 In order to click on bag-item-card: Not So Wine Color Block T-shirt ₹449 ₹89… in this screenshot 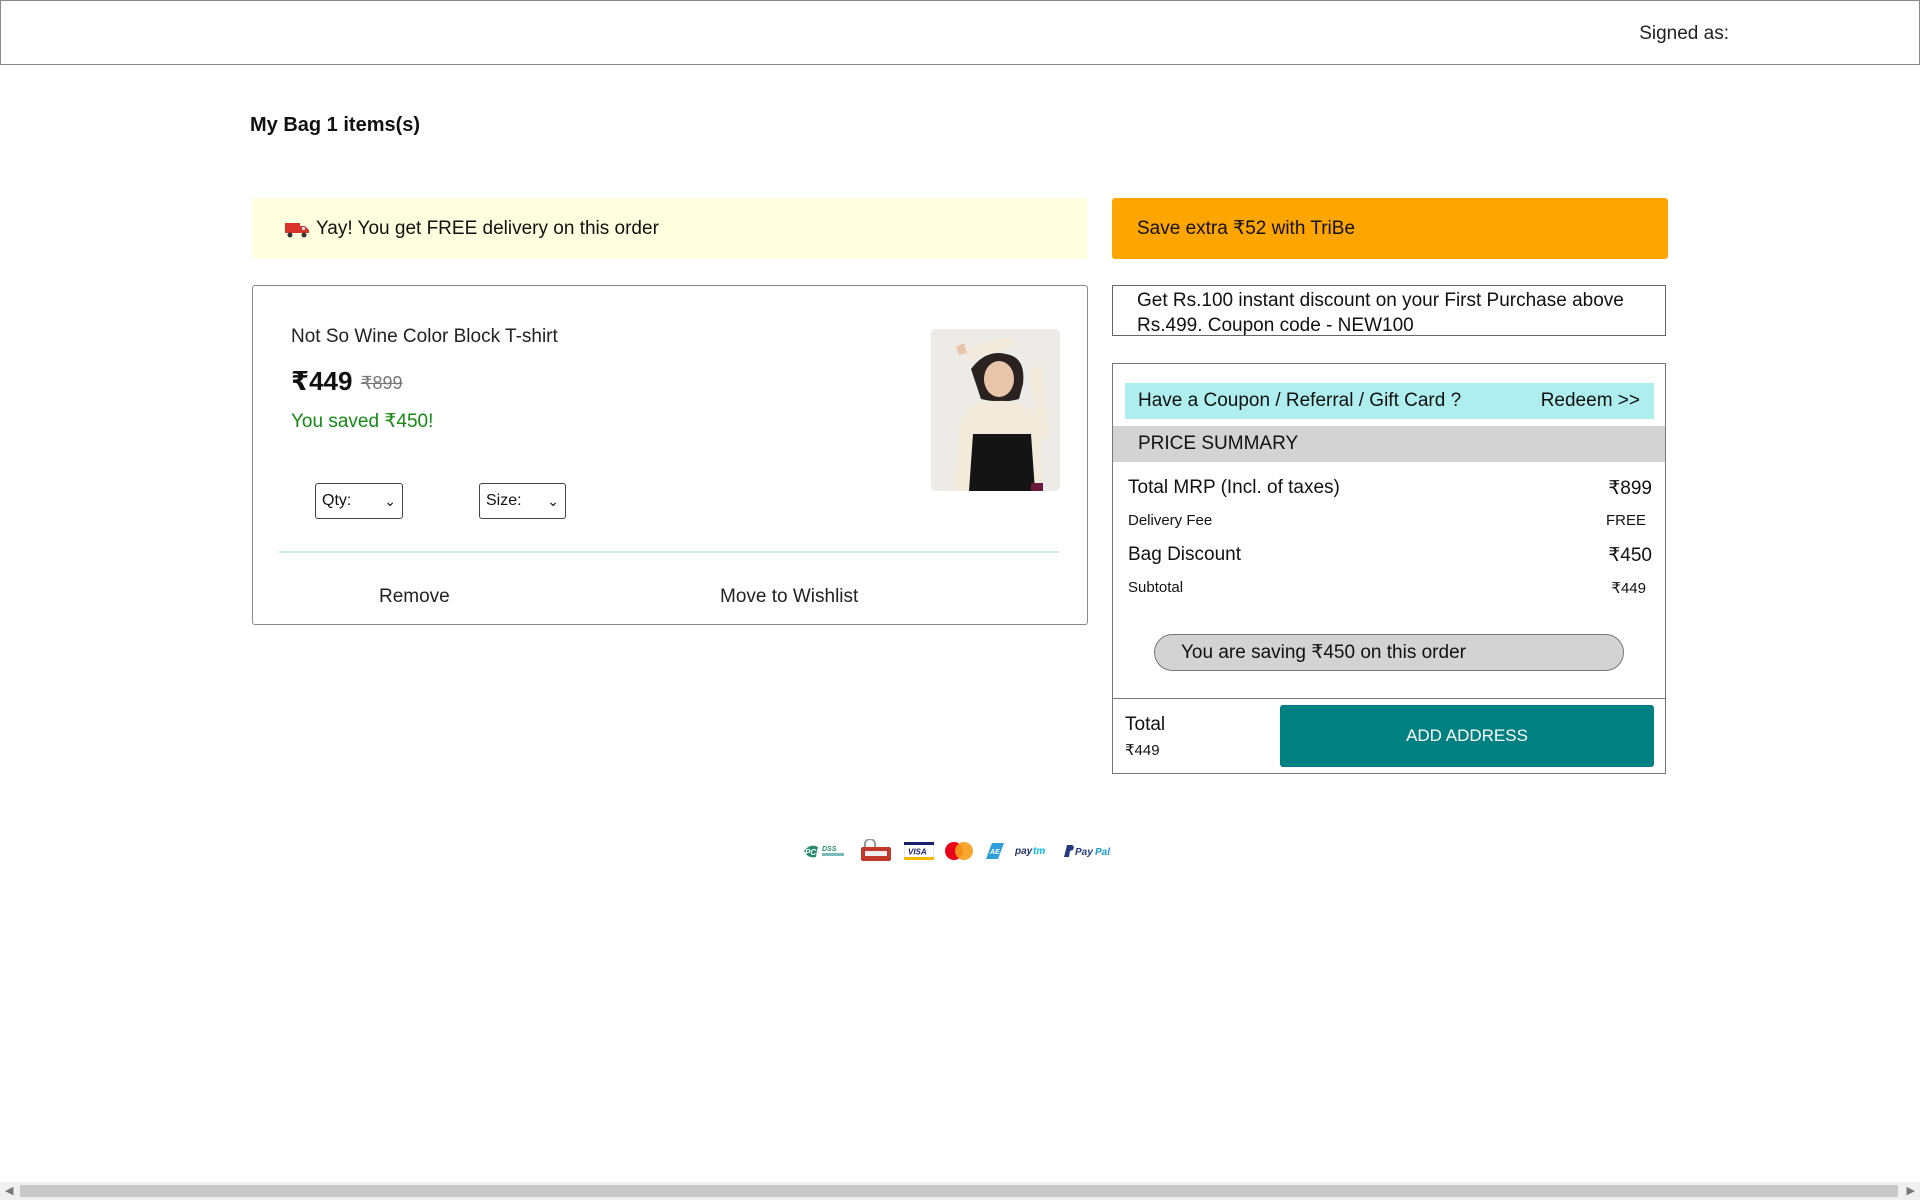, I will do `click(670, 455)`.